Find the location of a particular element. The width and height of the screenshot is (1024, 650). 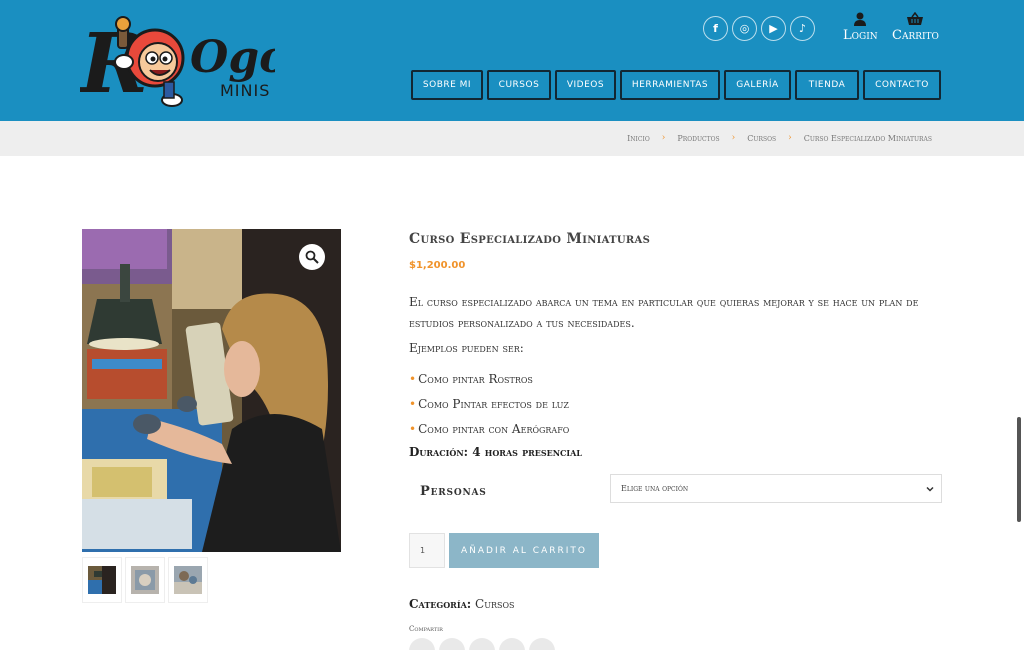

category-link: Cursos is located at coordinates (494, 604).